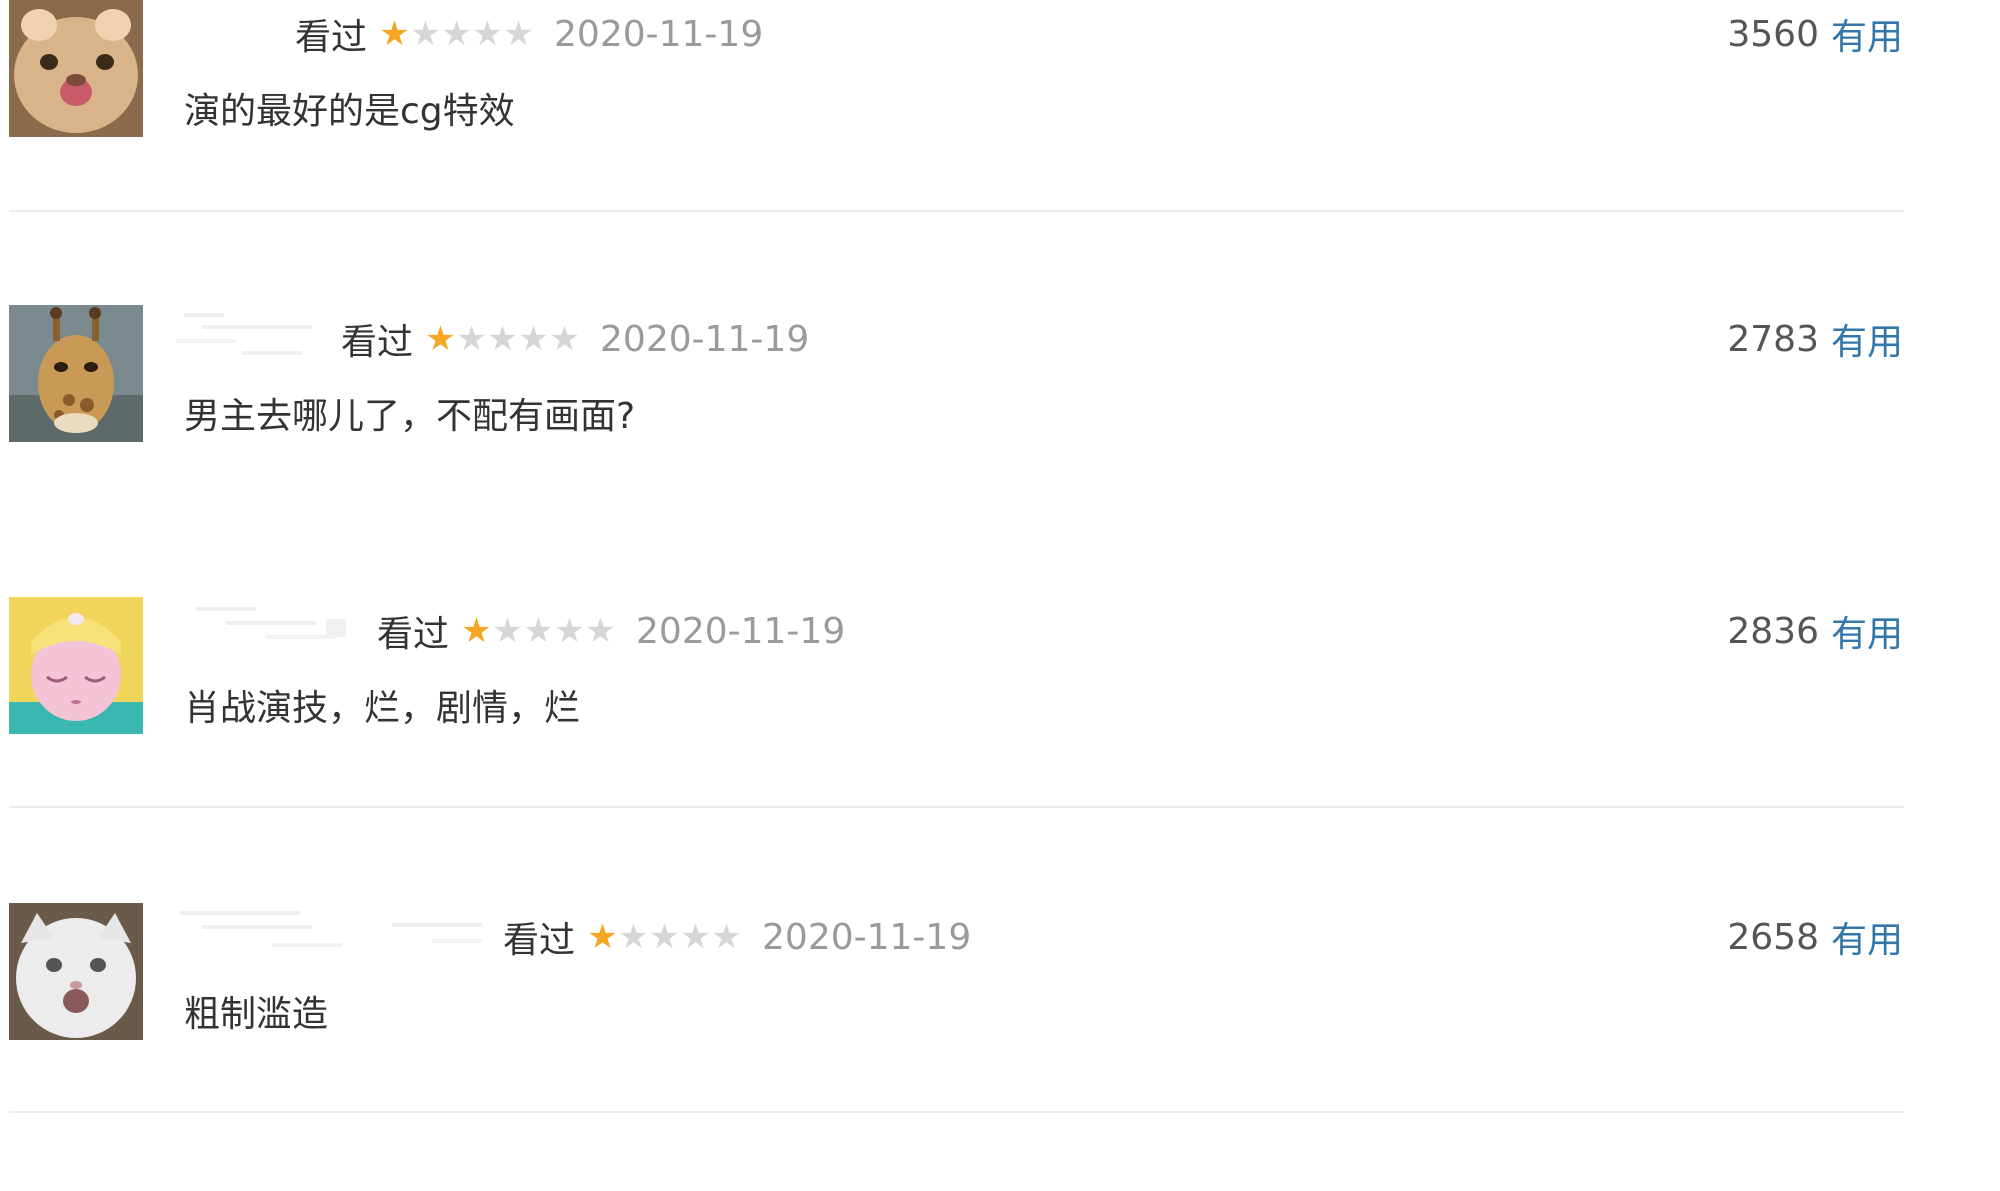  Describe the element at coordinates (76, 373) in the screenshot. I see `giraffe-avatar-icon` at that location.